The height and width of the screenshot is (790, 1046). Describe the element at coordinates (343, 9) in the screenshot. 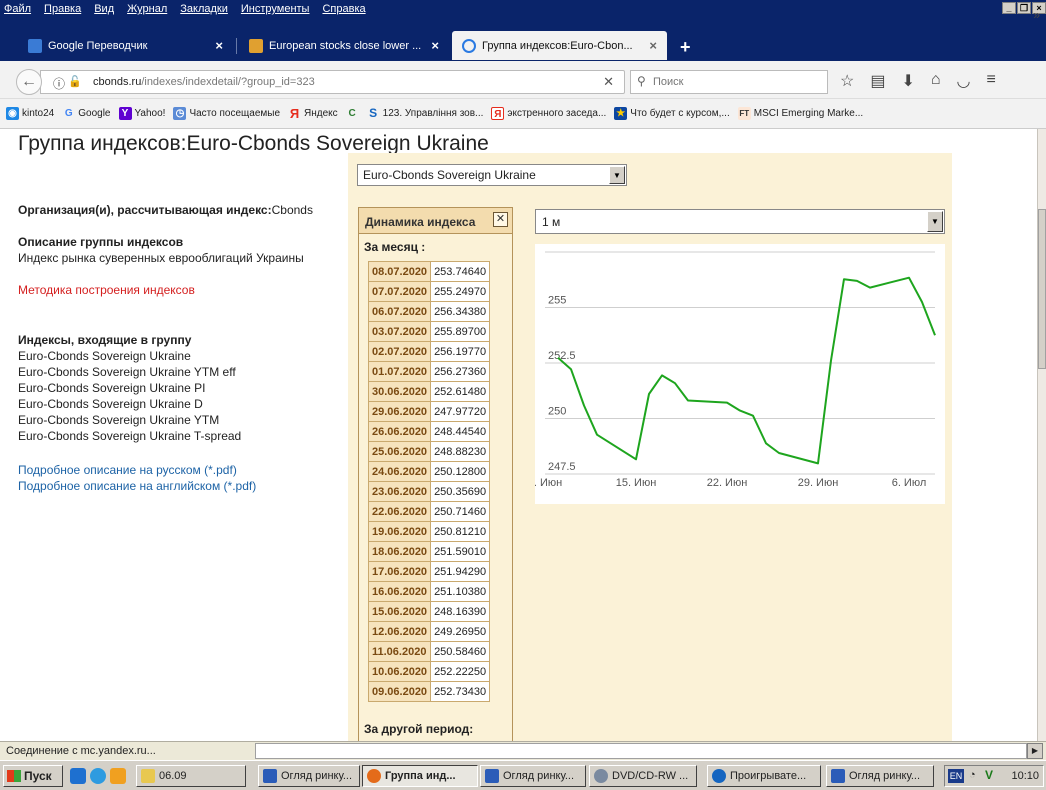

I see `menu-help: Справка` at that location.